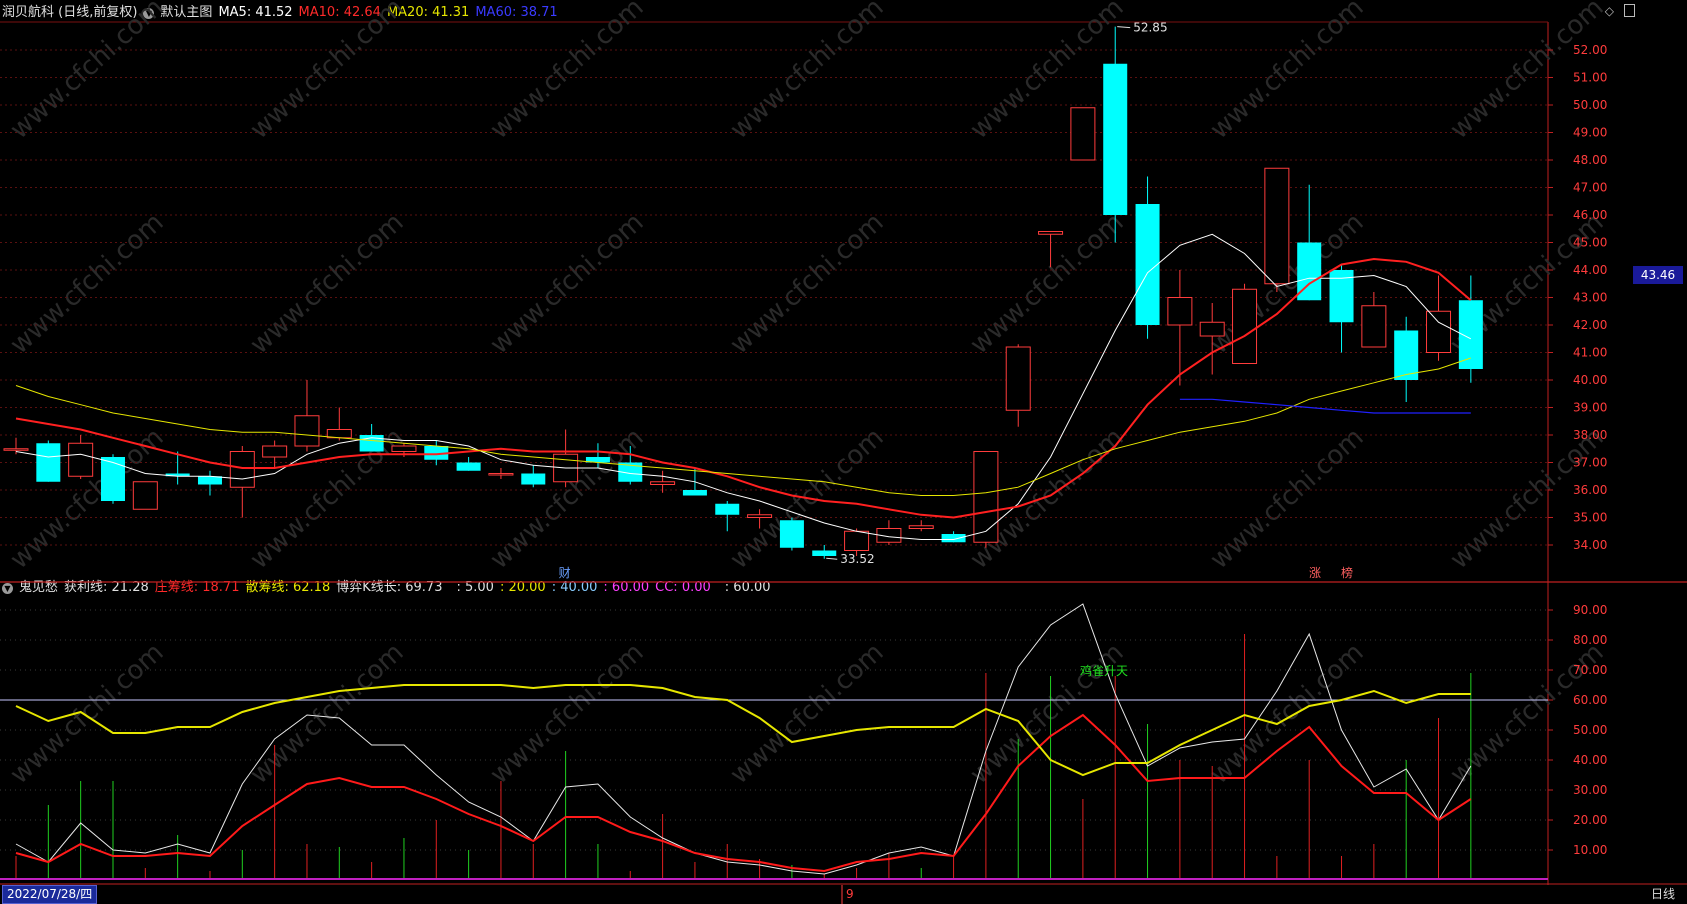  What do you see at coordinates (1590, 298) in the screenshot?
I see `price-tick-label: 43.00` at bounding box center [1590, 298].